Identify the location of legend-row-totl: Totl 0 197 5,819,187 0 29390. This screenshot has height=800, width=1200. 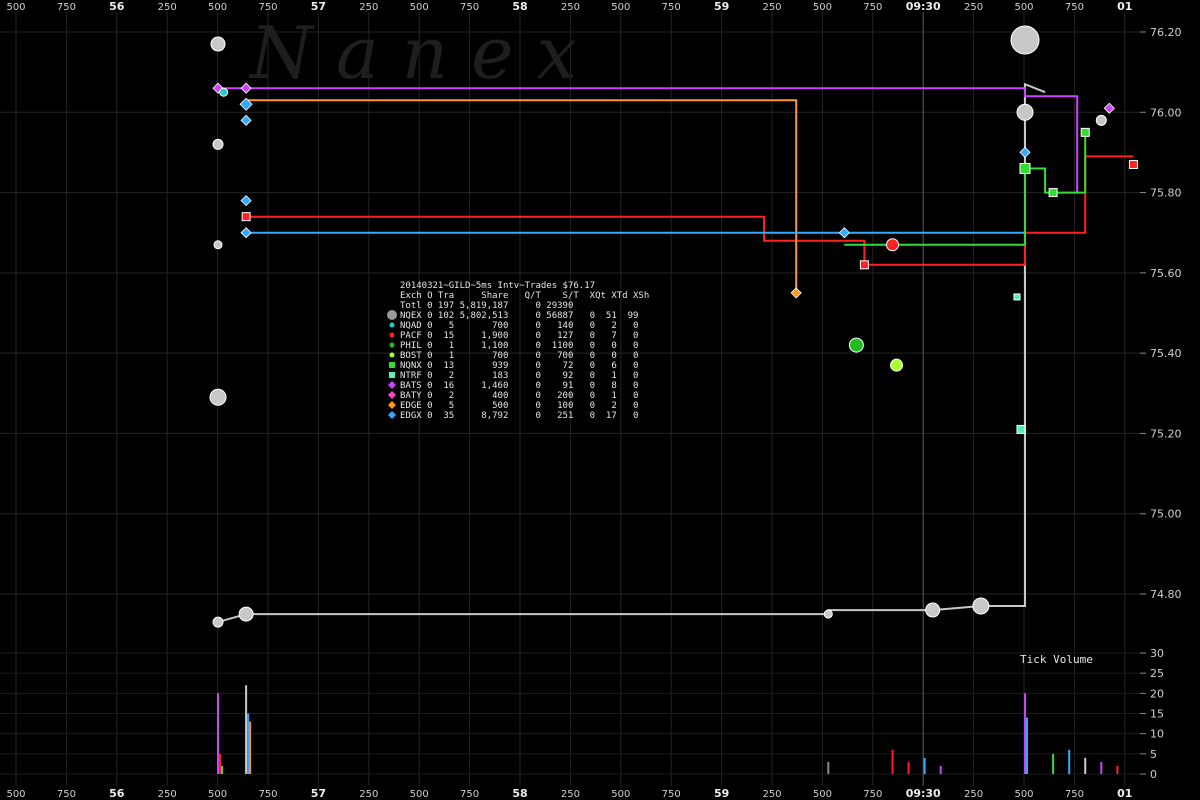
(486, 306).